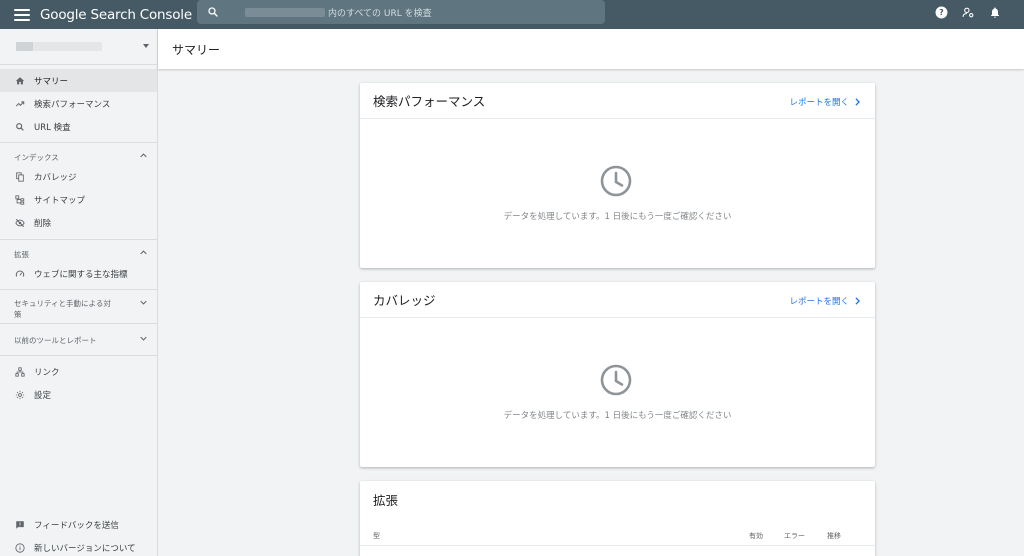 The width and height of the screenshot is (1024, 556). I want to click on sidebar-item-performance: 検索パフォーマンス, so click(78, 103).